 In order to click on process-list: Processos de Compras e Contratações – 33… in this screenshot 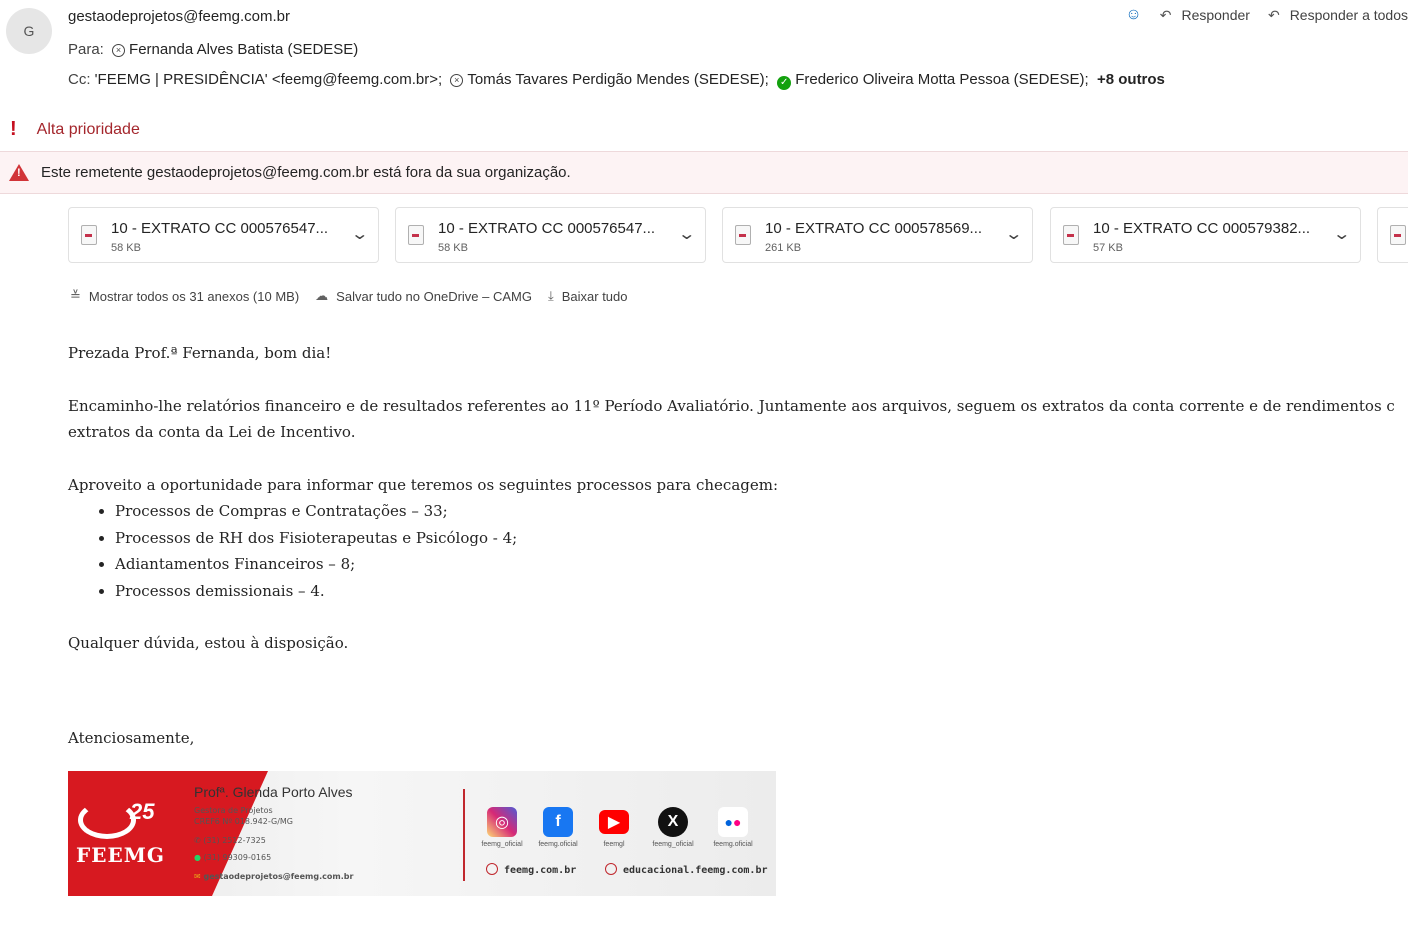, I will do `click(738, 551)`.